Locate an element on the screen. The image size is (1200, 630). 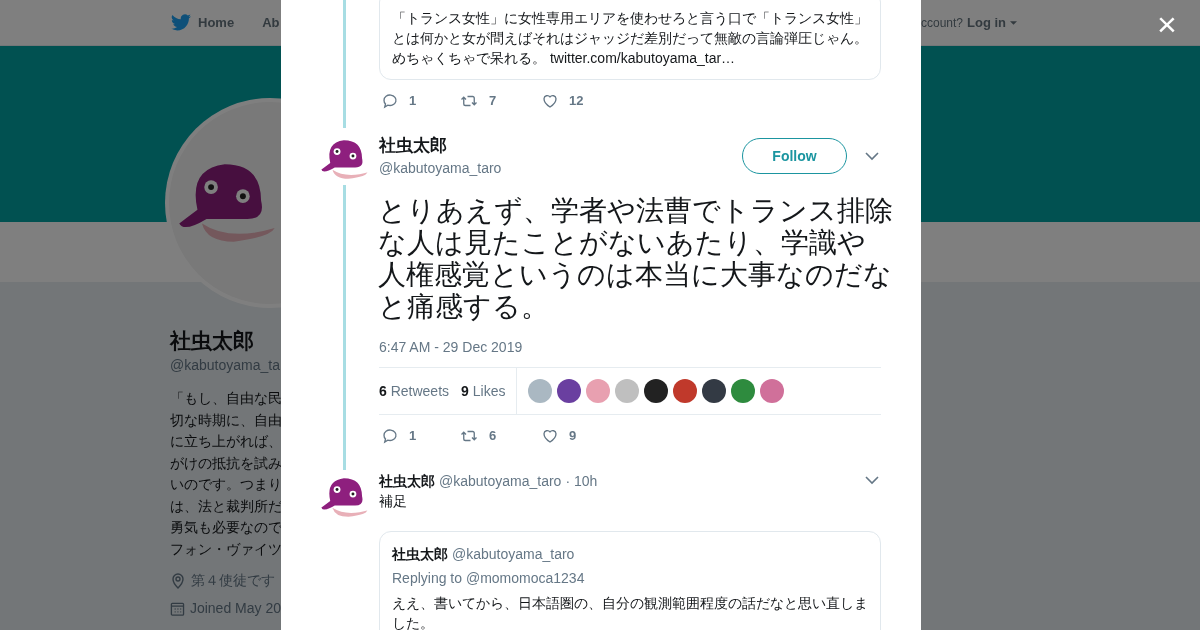
retweet-count: 7 is located at coordinates (493, 101).